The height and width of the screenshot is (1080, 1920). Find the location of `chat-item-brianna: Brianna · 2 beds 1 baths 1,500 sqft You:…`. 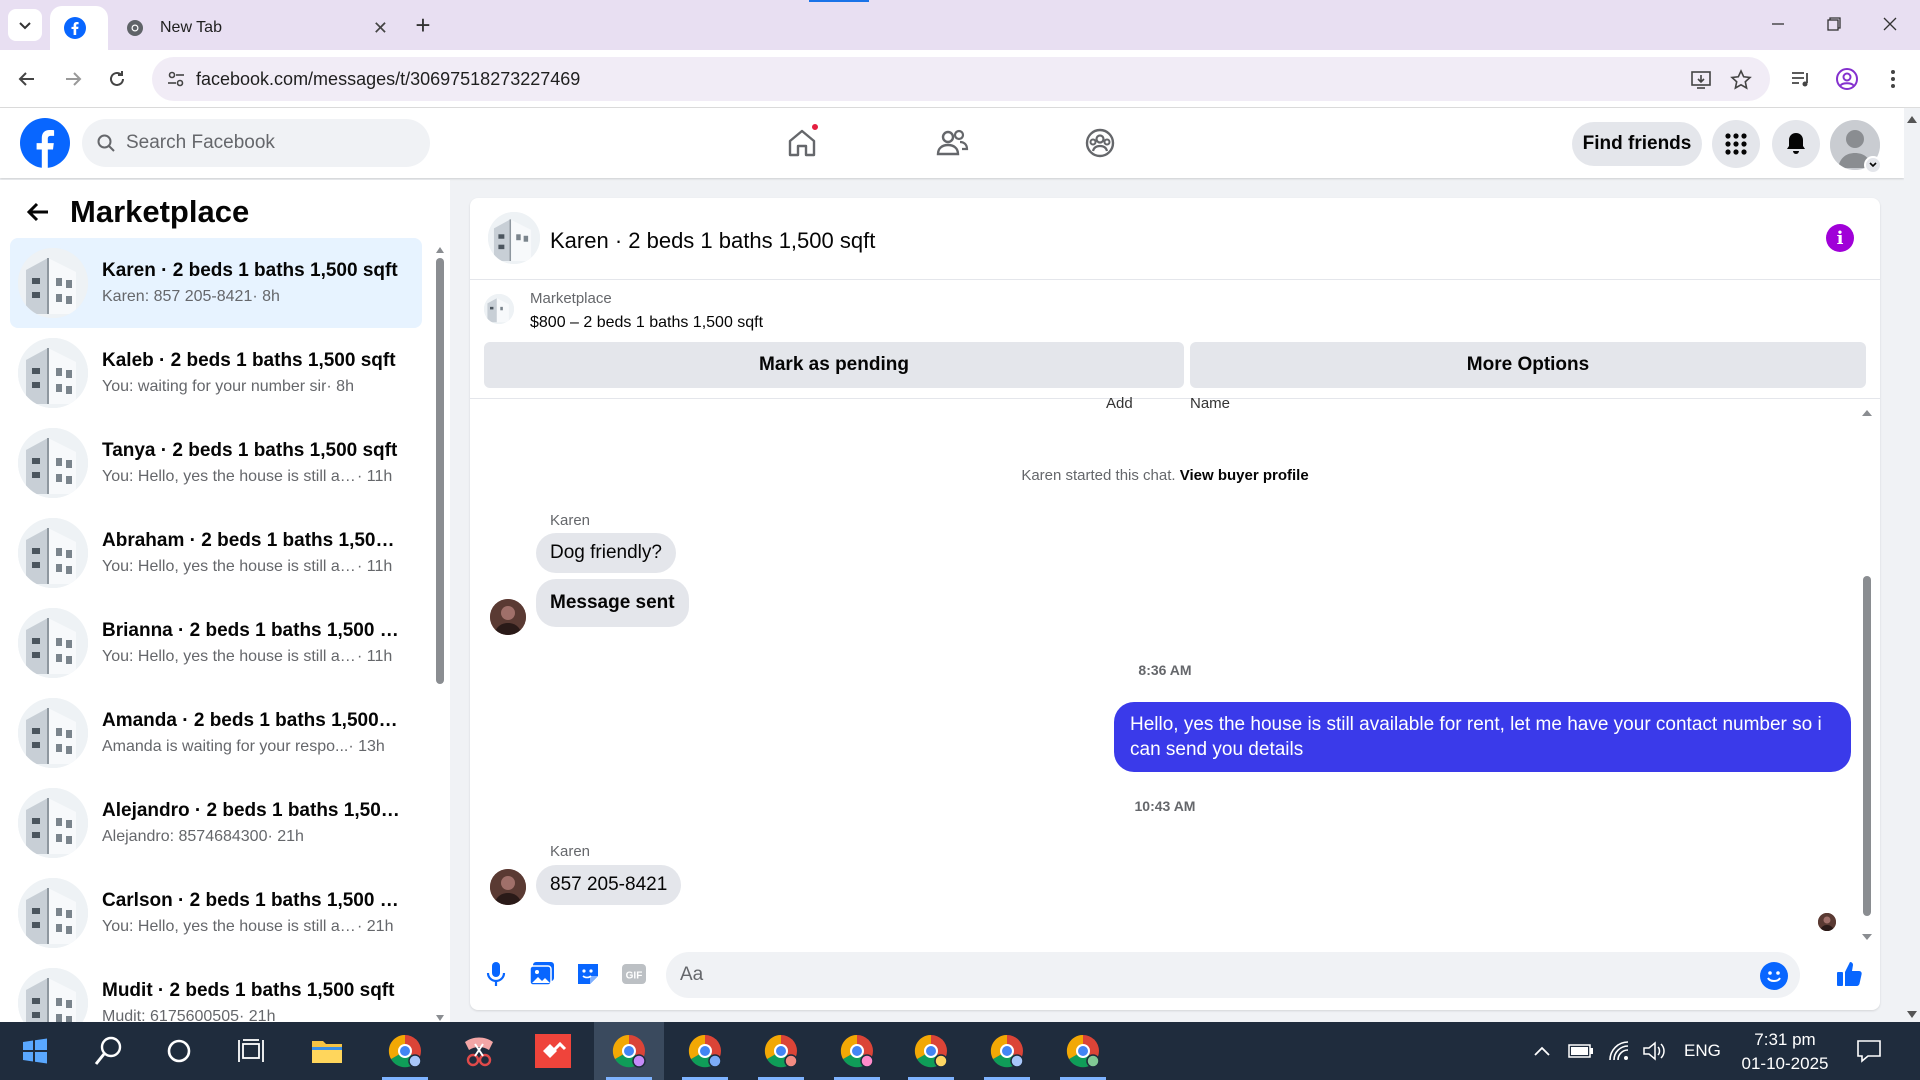

chat-item-brianna: Brianna · 2 beds 1 baths 1,500 sqft You:… is located at coordinates (216, 643).